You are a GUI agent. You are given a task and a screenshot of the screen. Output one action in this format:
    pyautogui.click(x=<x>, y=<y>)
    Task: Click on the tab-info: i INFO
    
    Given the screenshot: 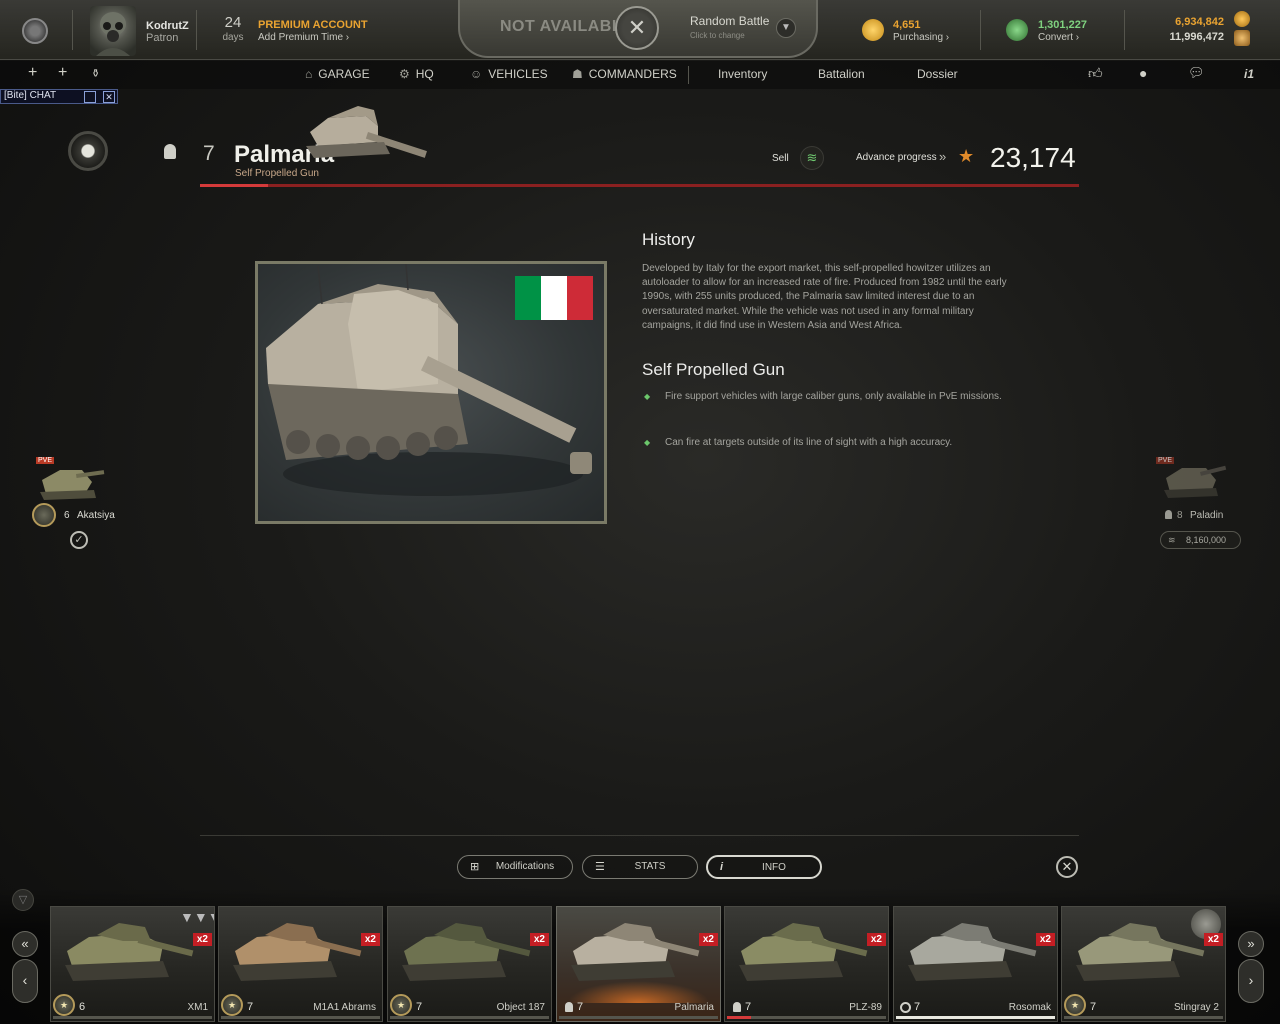 What is the action you would take?
    pyautogui.click(x=764, y=867)
    